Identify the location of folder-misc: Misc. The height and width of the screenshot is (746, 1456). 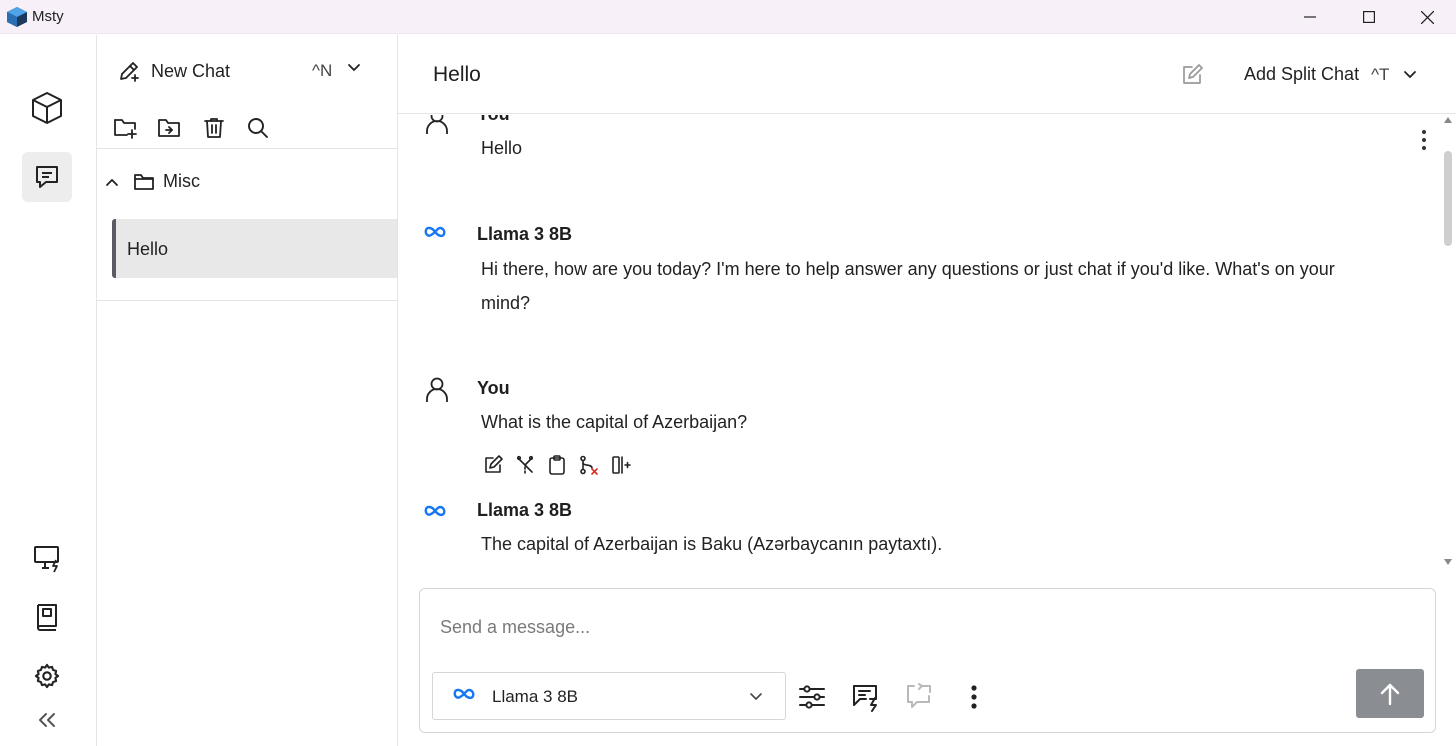
(152, 181).